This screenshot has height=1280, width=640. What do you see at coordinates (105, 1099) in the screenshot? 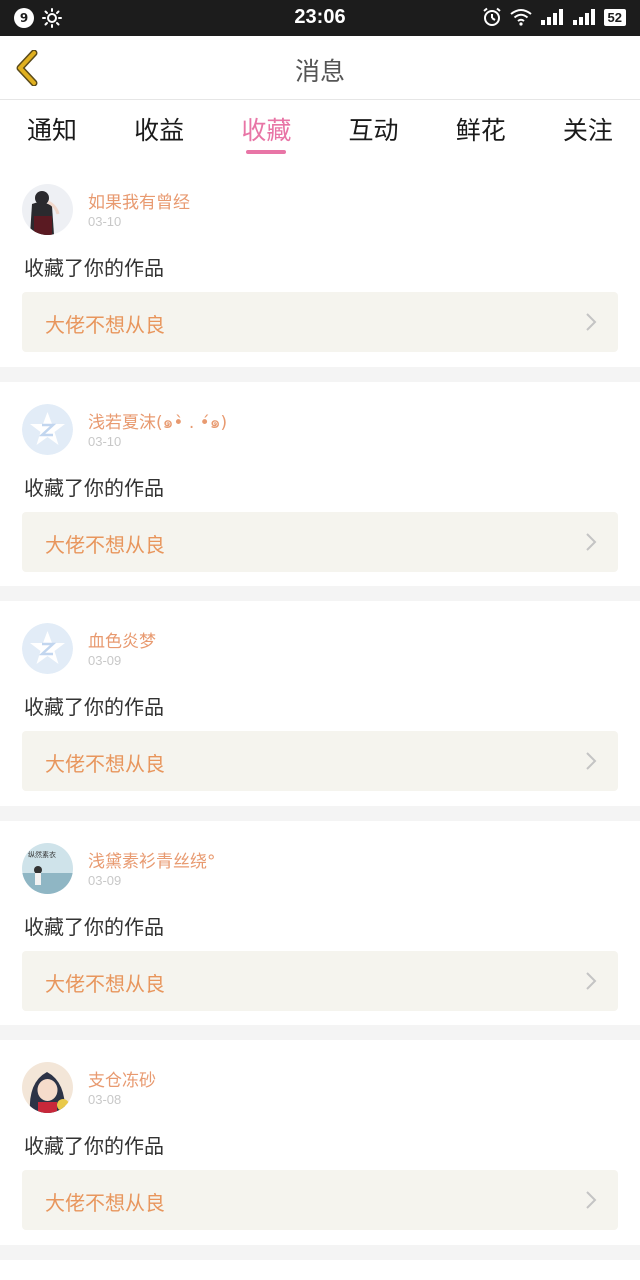
I see `message-date: 03-08` at bounding box center [105, 1099].